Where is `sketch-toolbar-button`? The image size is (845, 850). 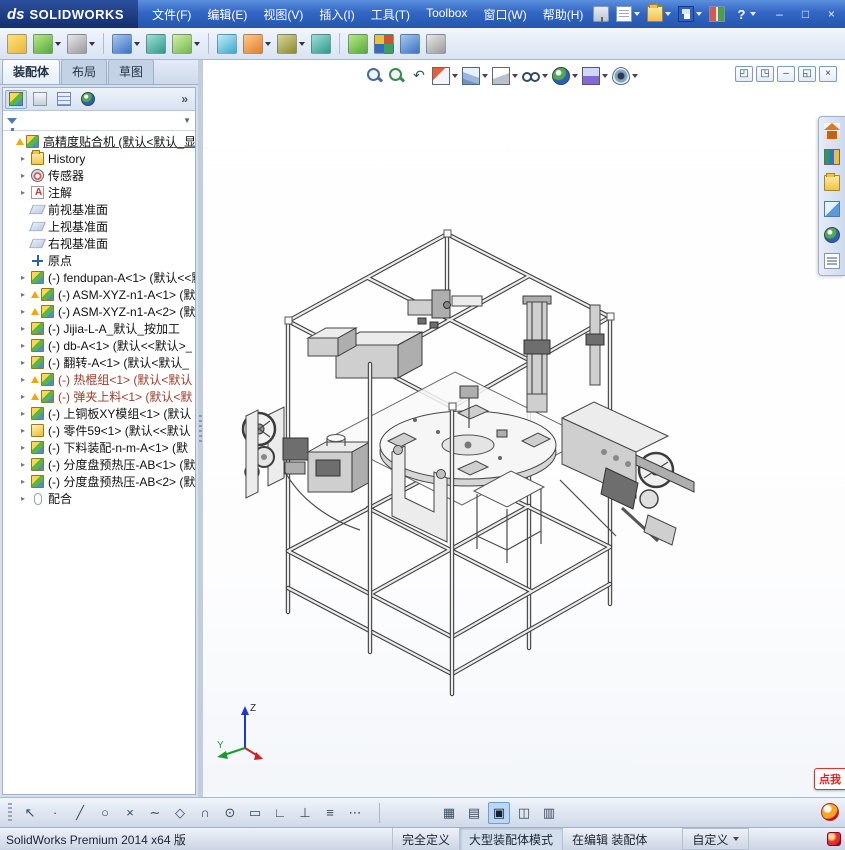 sketch-toolbar-button is located at coordinates (379, 812).